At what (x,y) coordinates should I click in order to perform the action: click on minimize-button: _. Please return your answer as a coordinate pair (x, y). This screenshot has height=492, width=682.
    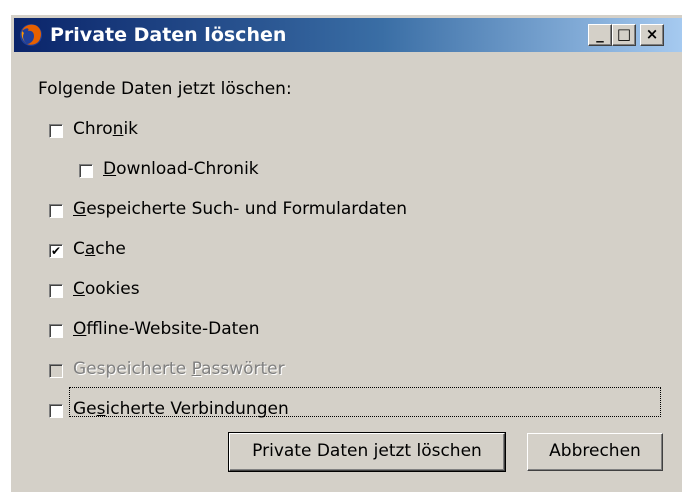
    Looking at the image, I should click on (600, 35).